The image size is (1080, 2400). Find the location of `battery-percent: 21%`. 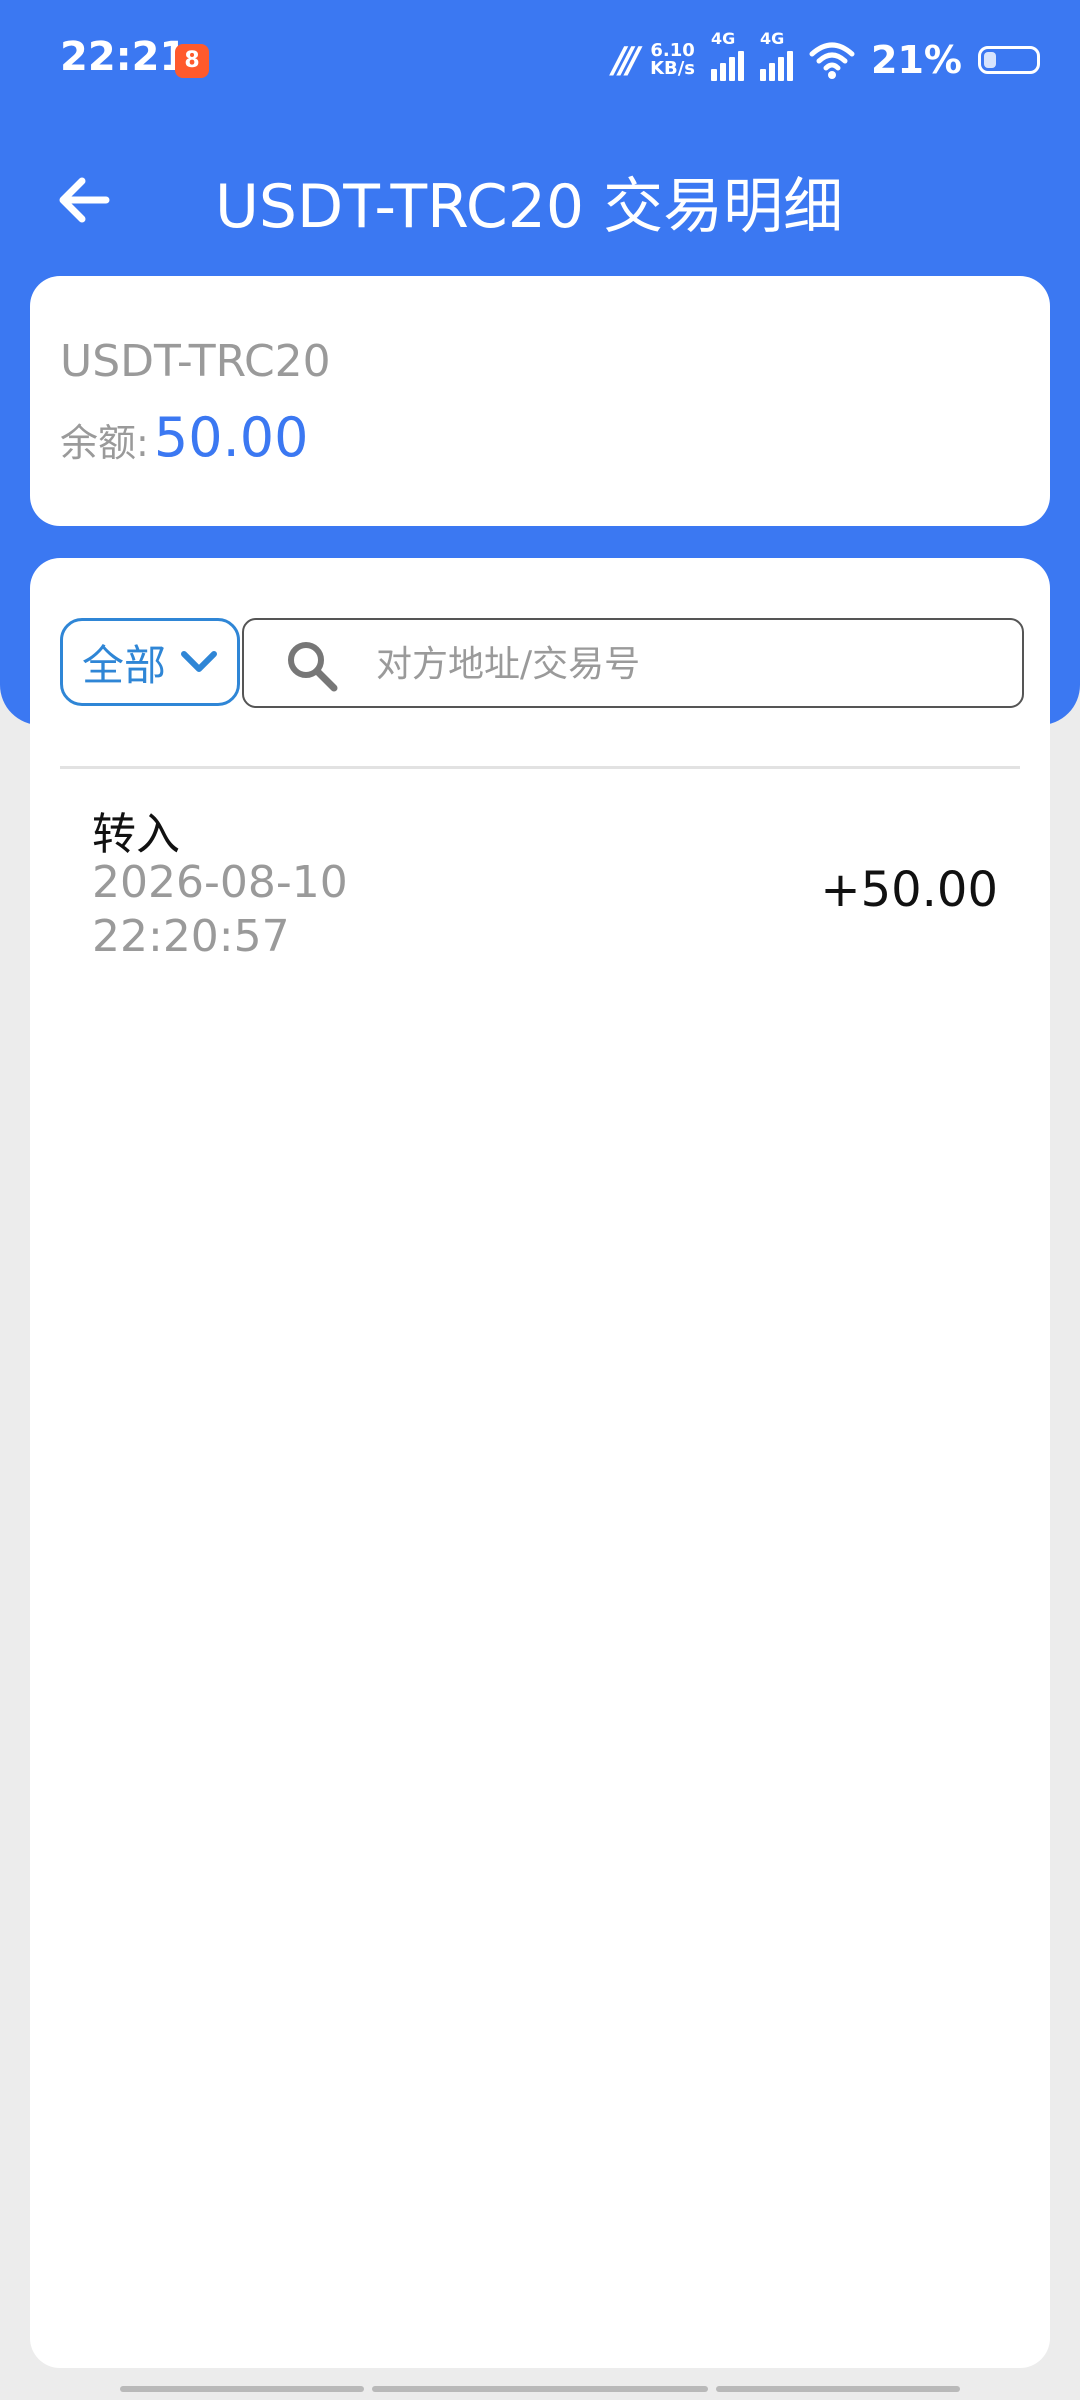

battery-percent: 21% is located at coordinates (916, 60).